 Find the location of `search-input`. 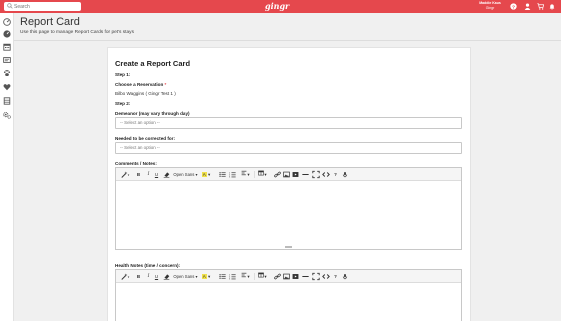

search-input is located at coordinates (46, 6).